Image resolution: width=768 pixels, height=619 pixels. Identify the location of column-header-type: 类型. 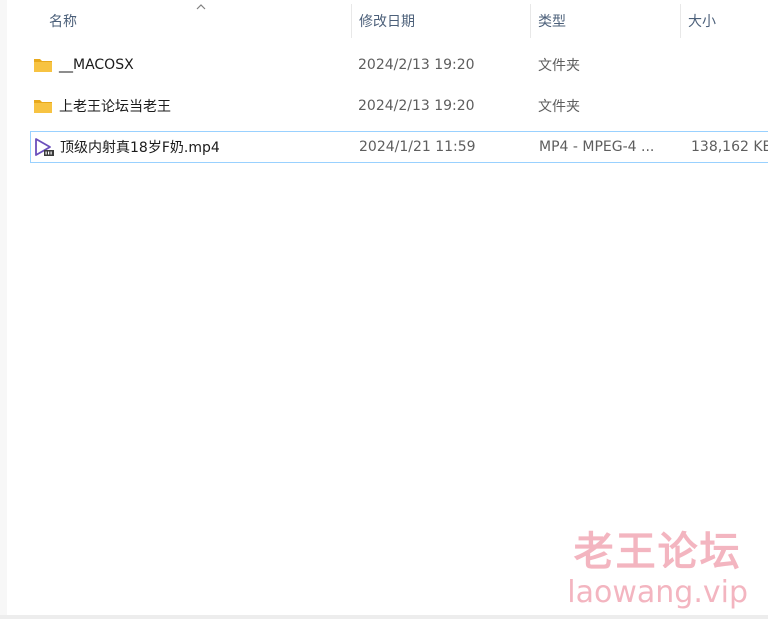
(603, 21).